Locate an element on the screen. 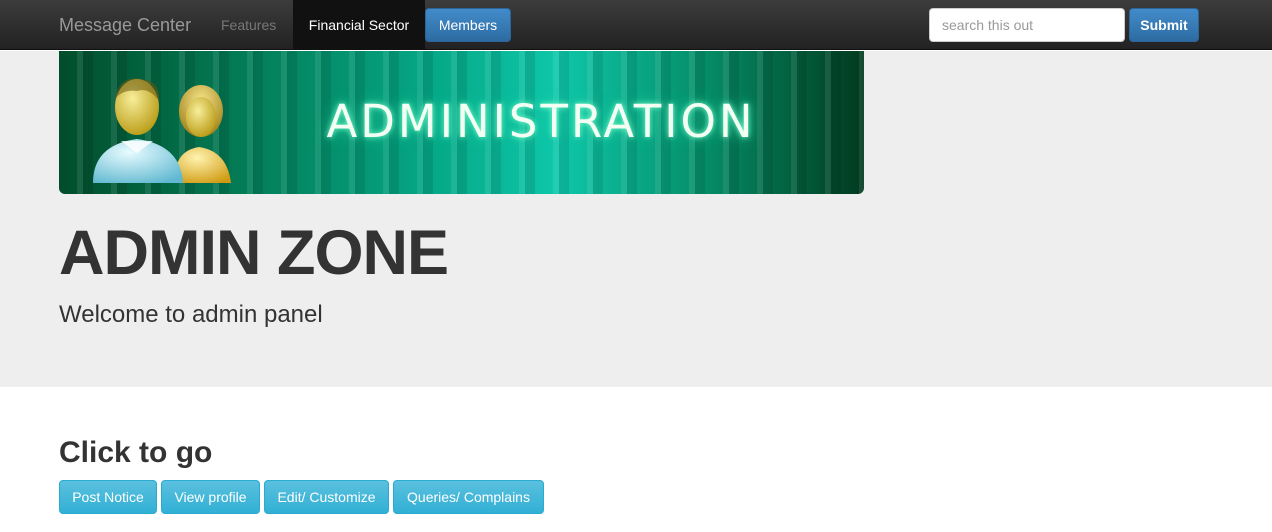 The image size is (1272, 532). page-subtitle: Welcome to admin panel is located at coordinates (191, 314).